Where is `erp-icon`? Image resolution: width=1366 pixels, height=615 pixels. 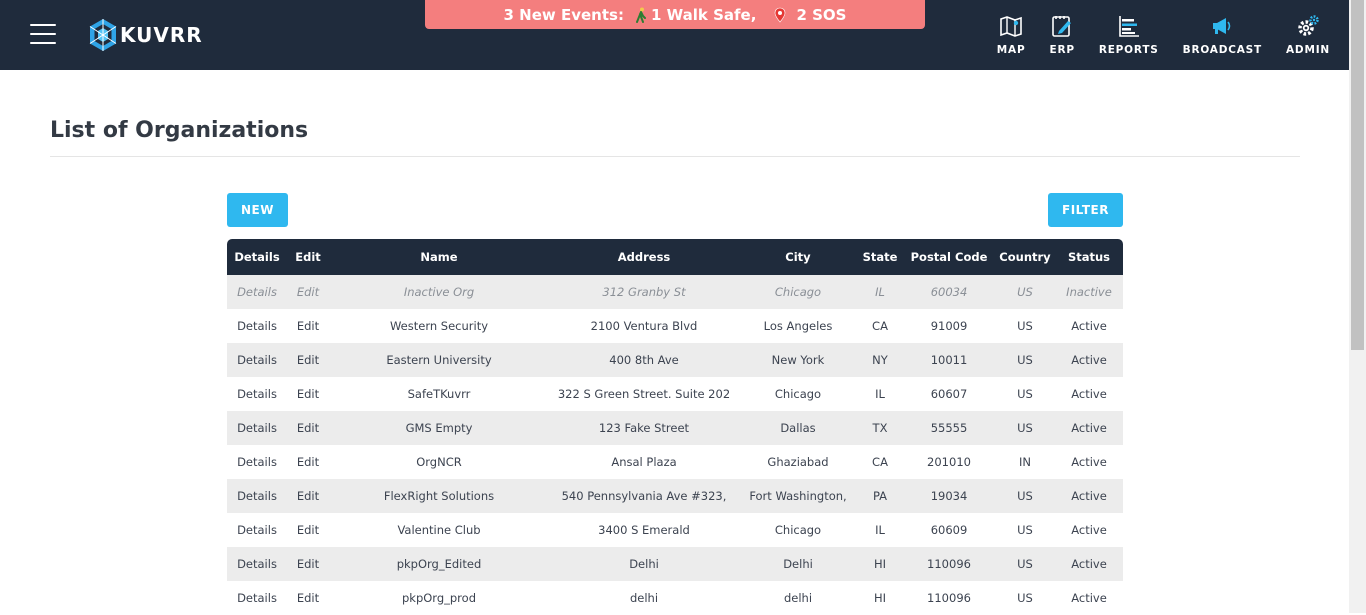 erp-icon is located at coordinates (1062, 26).